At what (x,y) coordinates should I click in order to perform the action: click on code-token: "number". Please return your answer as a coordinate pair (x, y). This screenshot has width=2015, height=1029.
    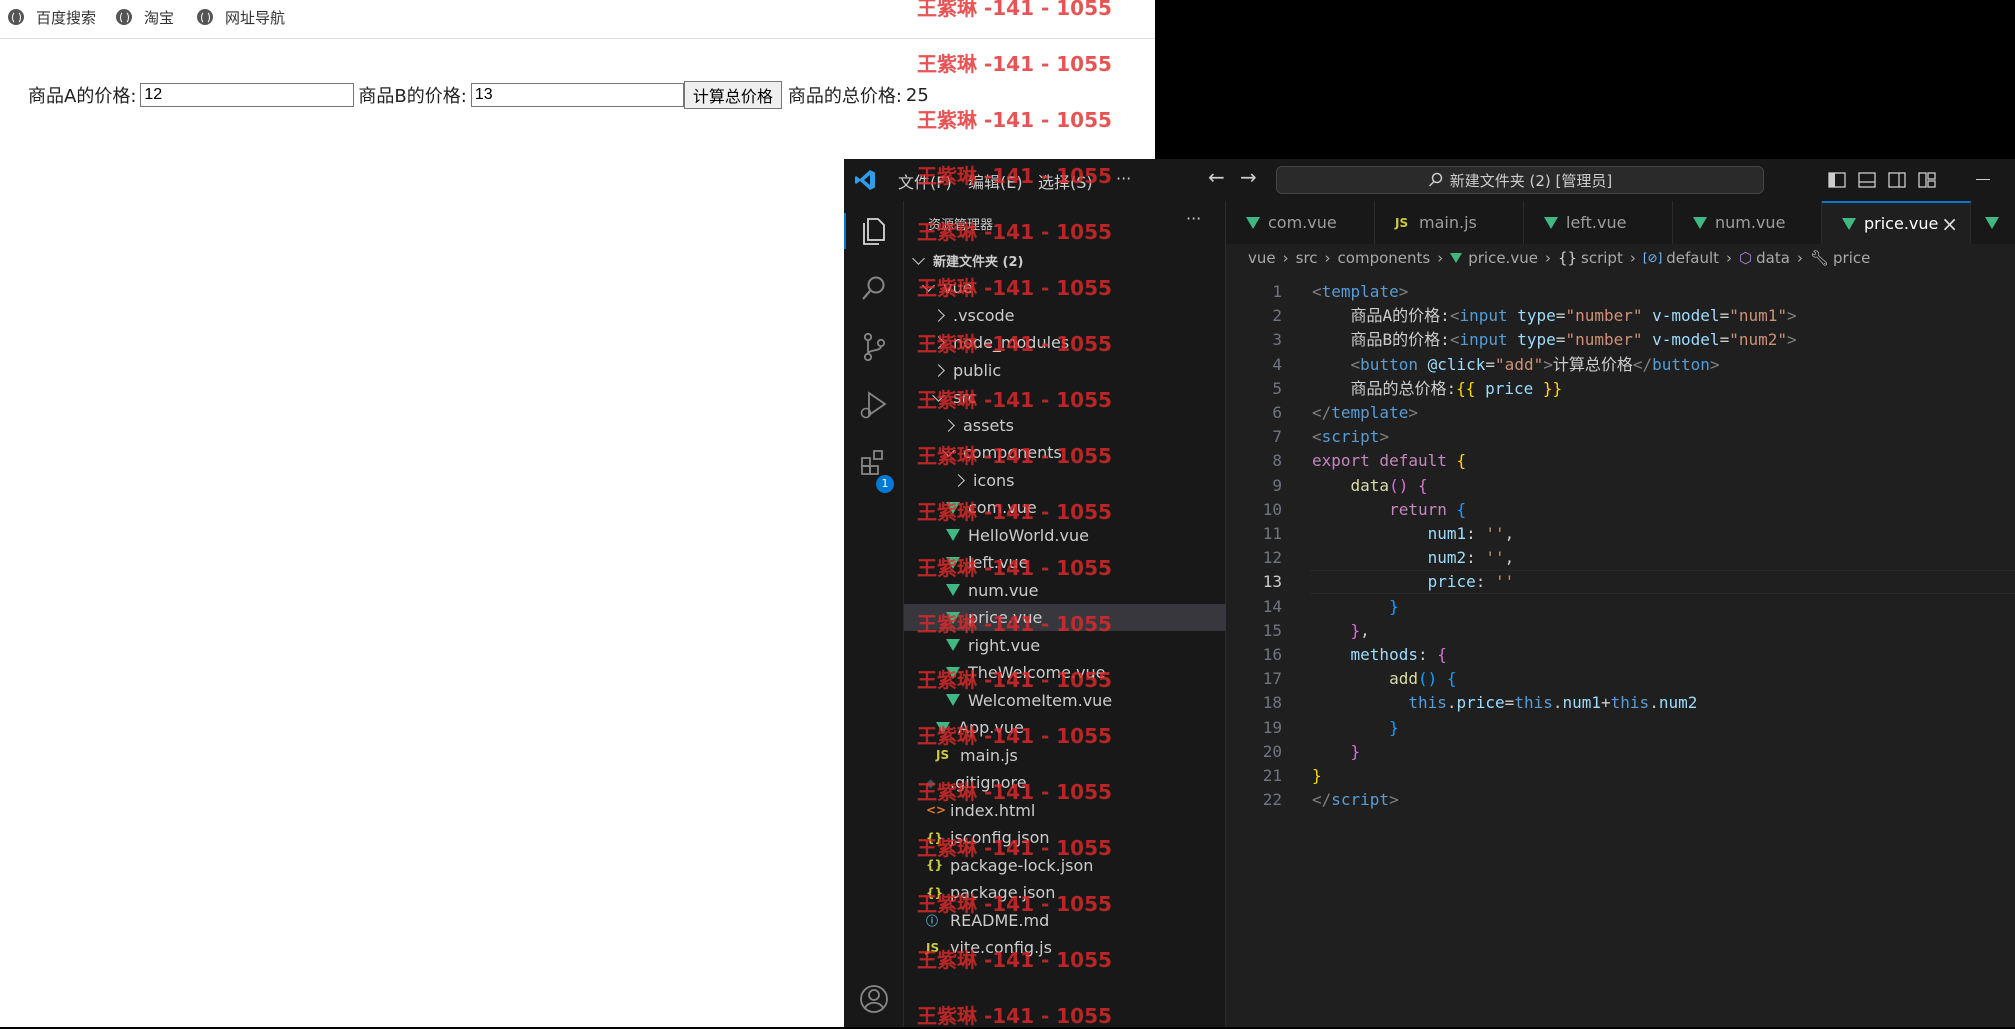
    Looking at the image, I should click on (1604, 340).